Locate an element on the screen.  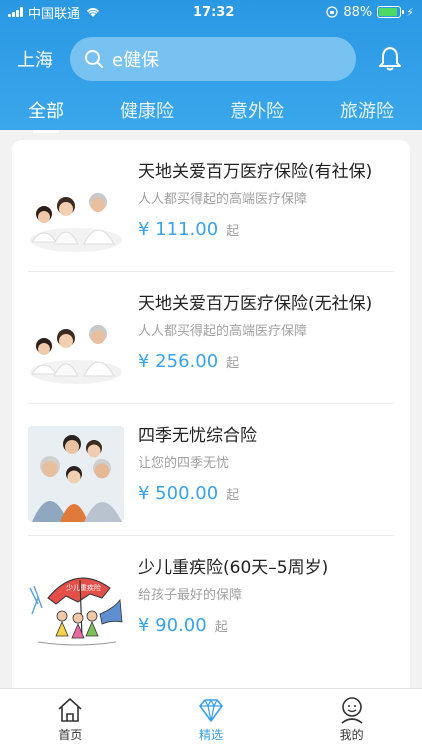
product-title: 少儿重疾险(60天–5周岁) is located at coordinates (233, 568).